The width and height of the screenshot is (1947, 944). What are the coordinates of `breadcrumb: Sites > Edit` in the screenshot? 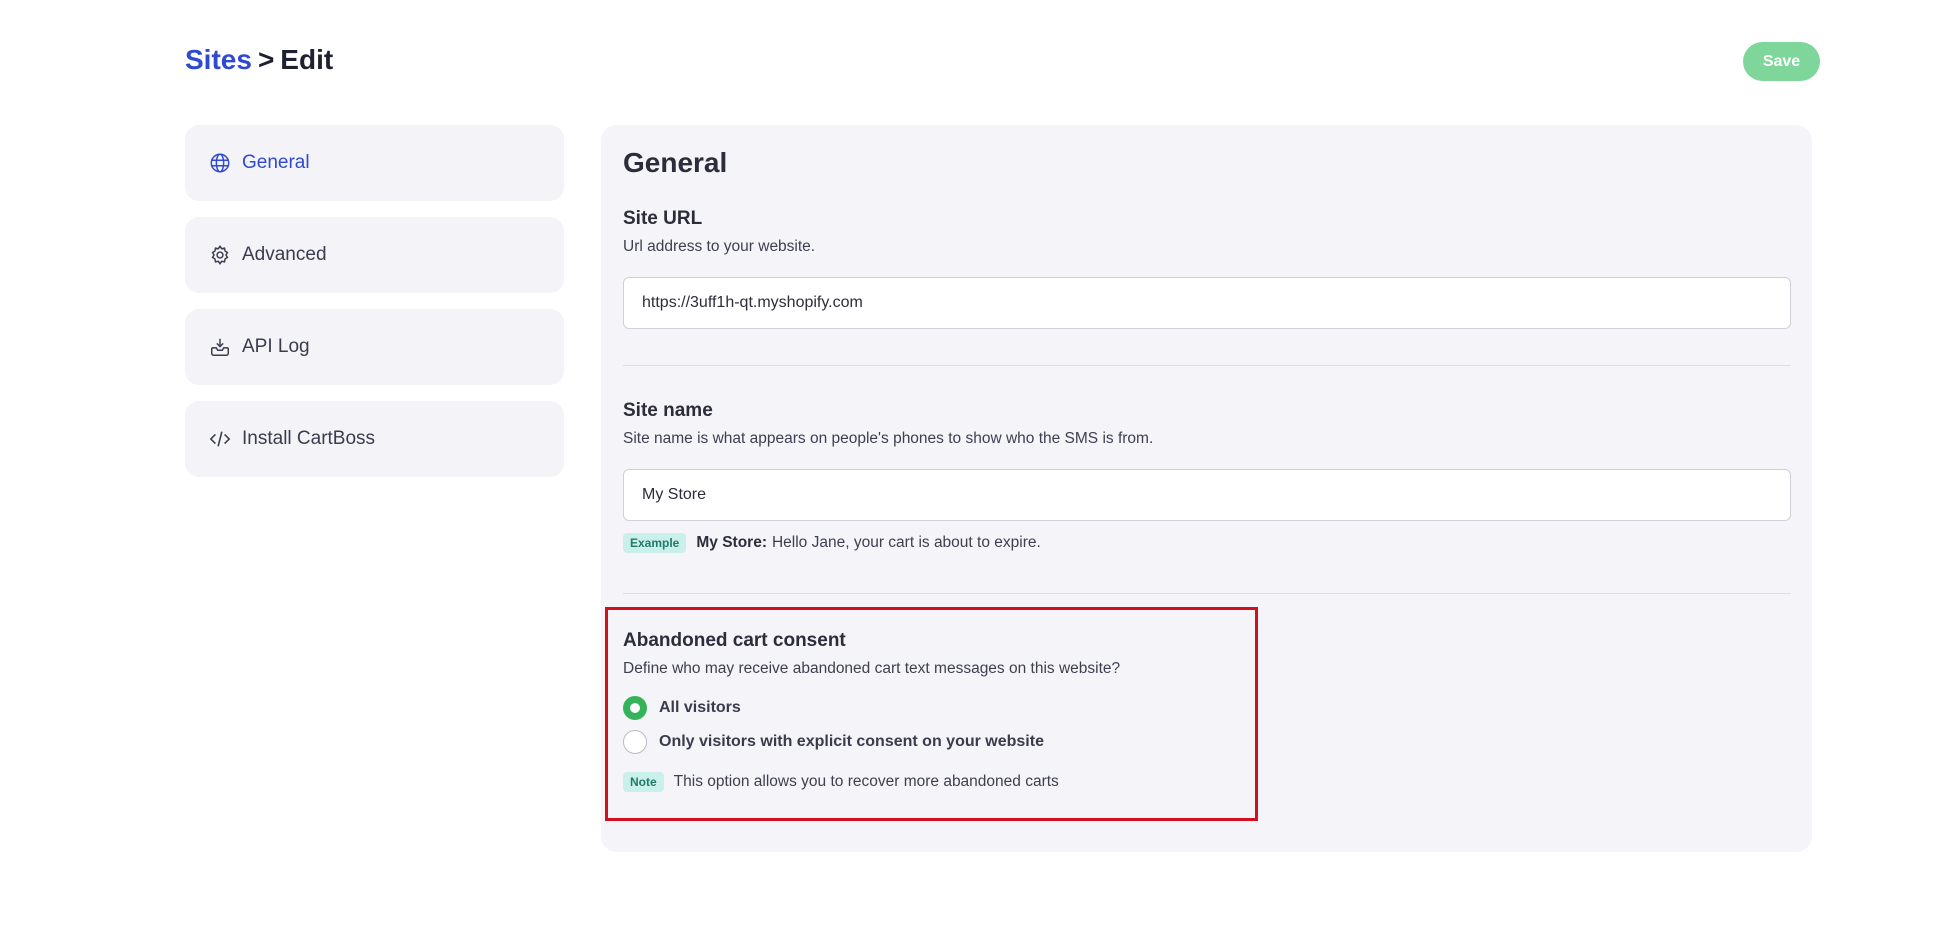 It's located at (259, 60).